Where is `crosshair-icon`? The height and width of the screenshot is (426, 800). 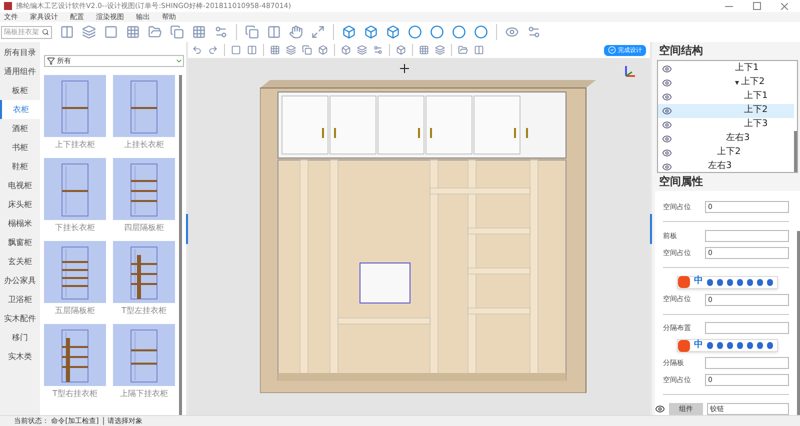 crosshair-icon is located at coordinates (404, 68).